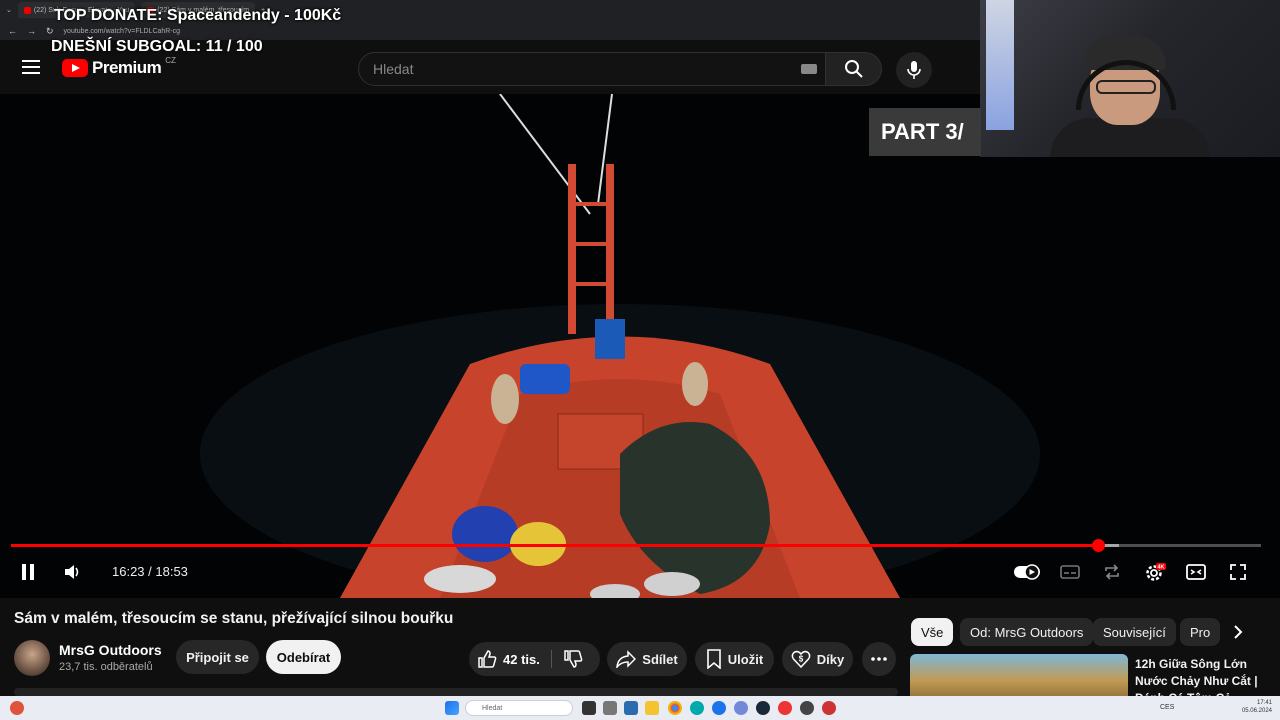  What do you see at coordinates (75, 68) in the screenshot?
I see `youtube-play-logo-icon` at bounding box center [75, 68].